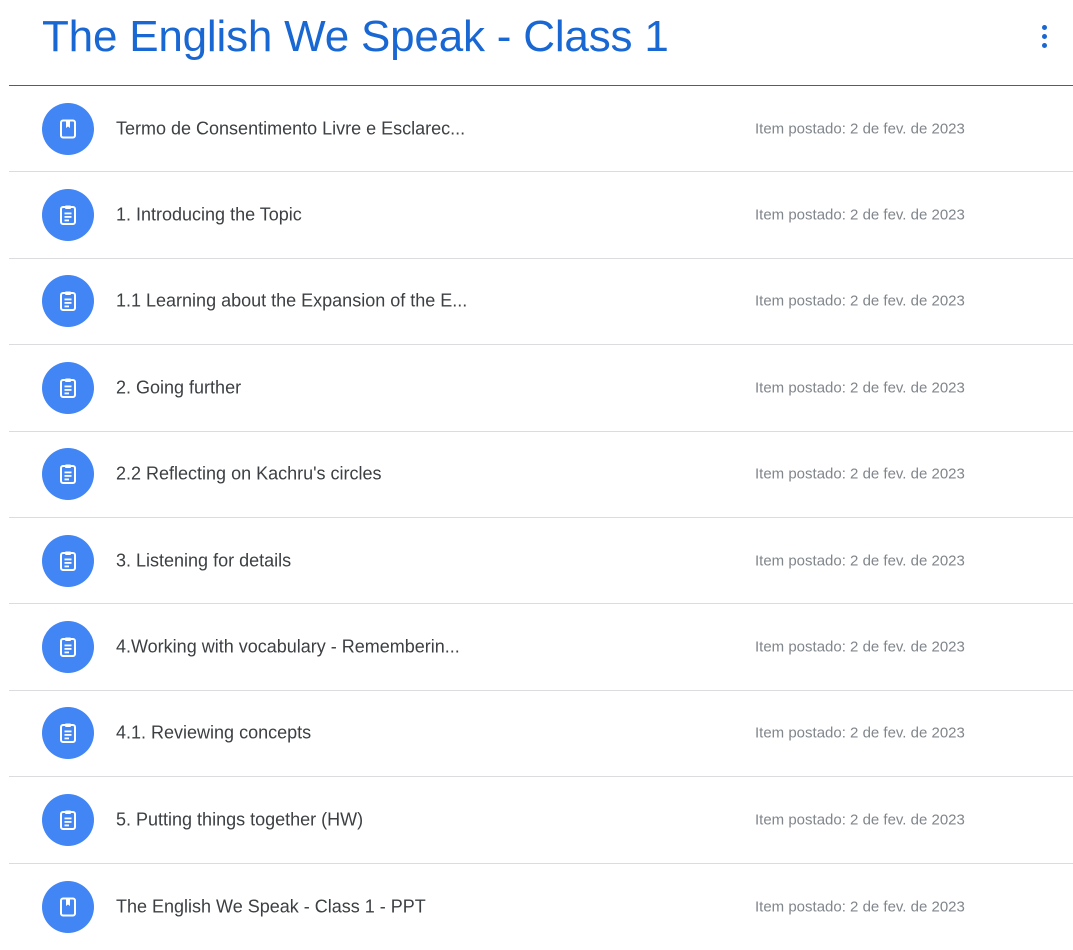  I want to click on list-item-title: The English We Speak - Class 1 - PPT, so click(271, 906).